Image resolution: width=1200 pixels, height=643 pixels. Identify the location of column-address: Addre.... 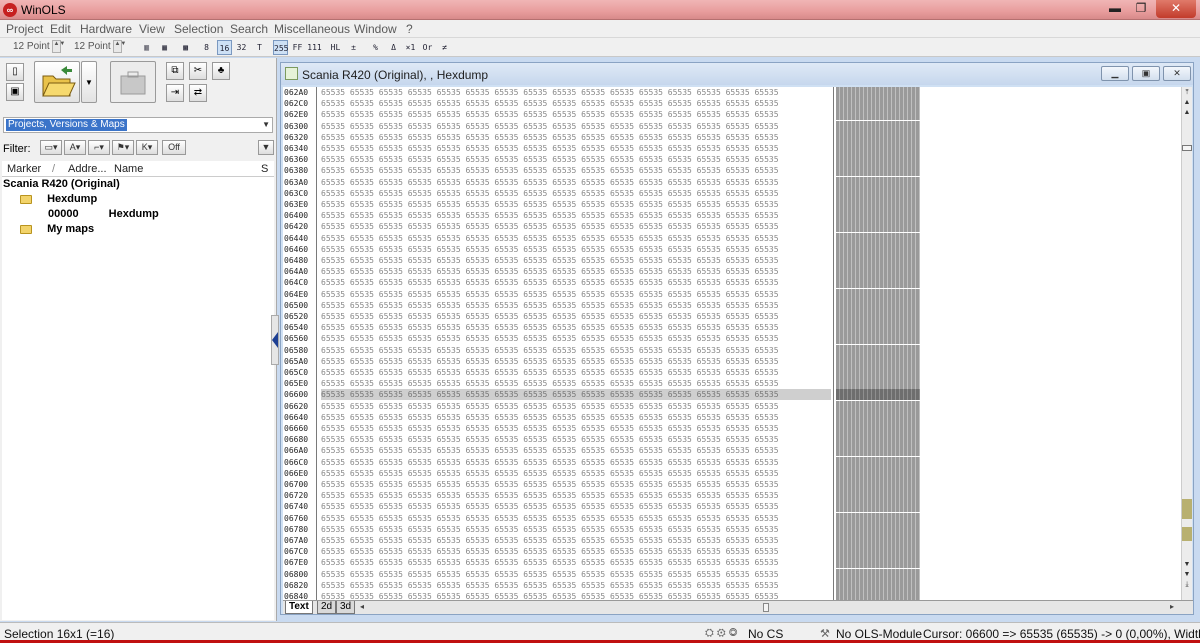
(87, 169).